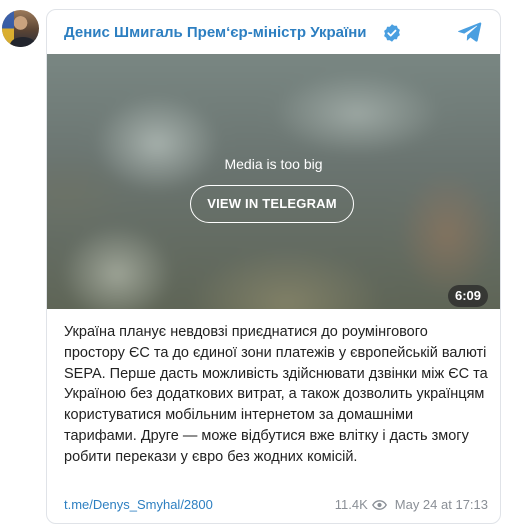 This screenshot has width=510, height=530. What do you see at coordinates (273, 164) in the screenshot?
I see `media-too-big-message: Media is too big` at bounding box center [273, 164].